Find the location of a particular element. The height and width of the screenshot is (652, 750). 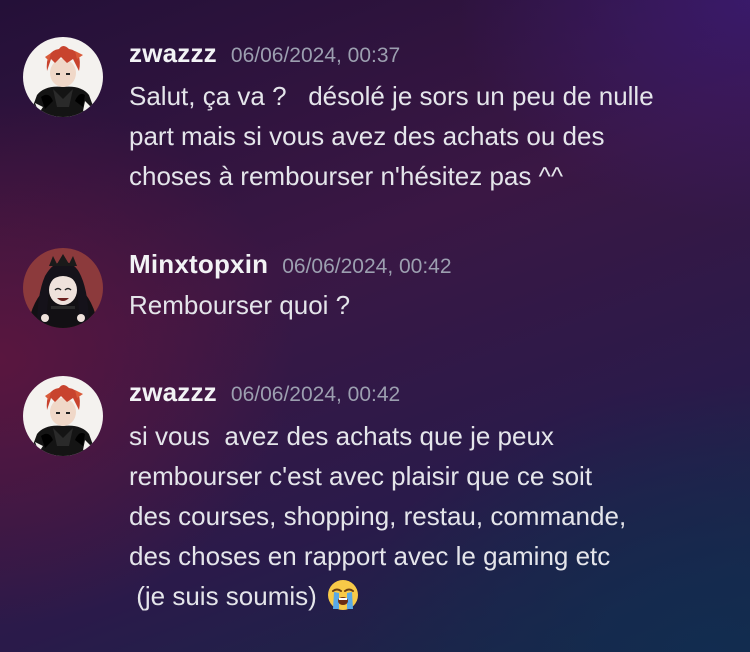

anime-avatar-dark-hair-crown-icon is located at coordinates (63, 288).